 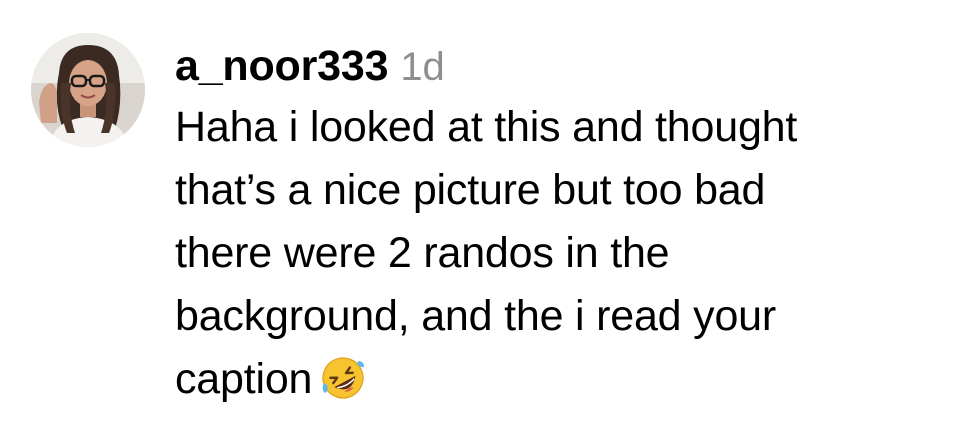 I want to click on comment-line: that’s a nice picture but too bad, so click(x=470, y=190).